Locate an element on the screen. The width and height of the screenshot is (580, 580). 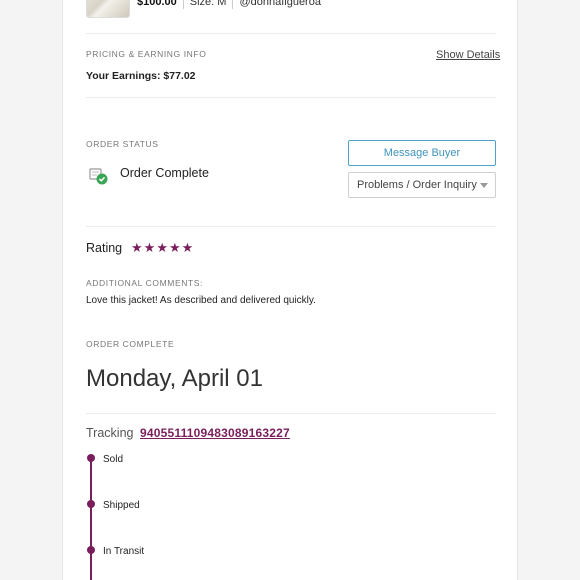
rating-label: Rating is located at coordinates (104, 248).